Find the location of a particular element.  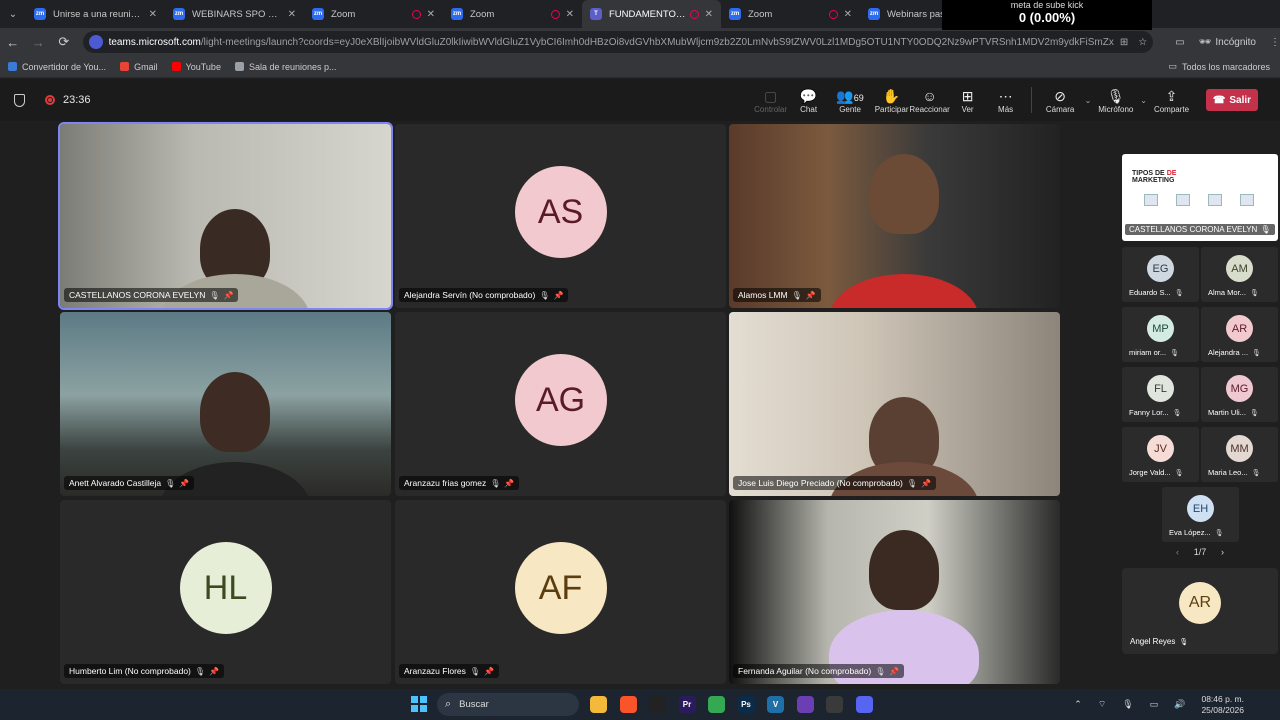

rail-participant-tile: EG Eduardo S... 🎙 is located at coordinates (1160, 274).